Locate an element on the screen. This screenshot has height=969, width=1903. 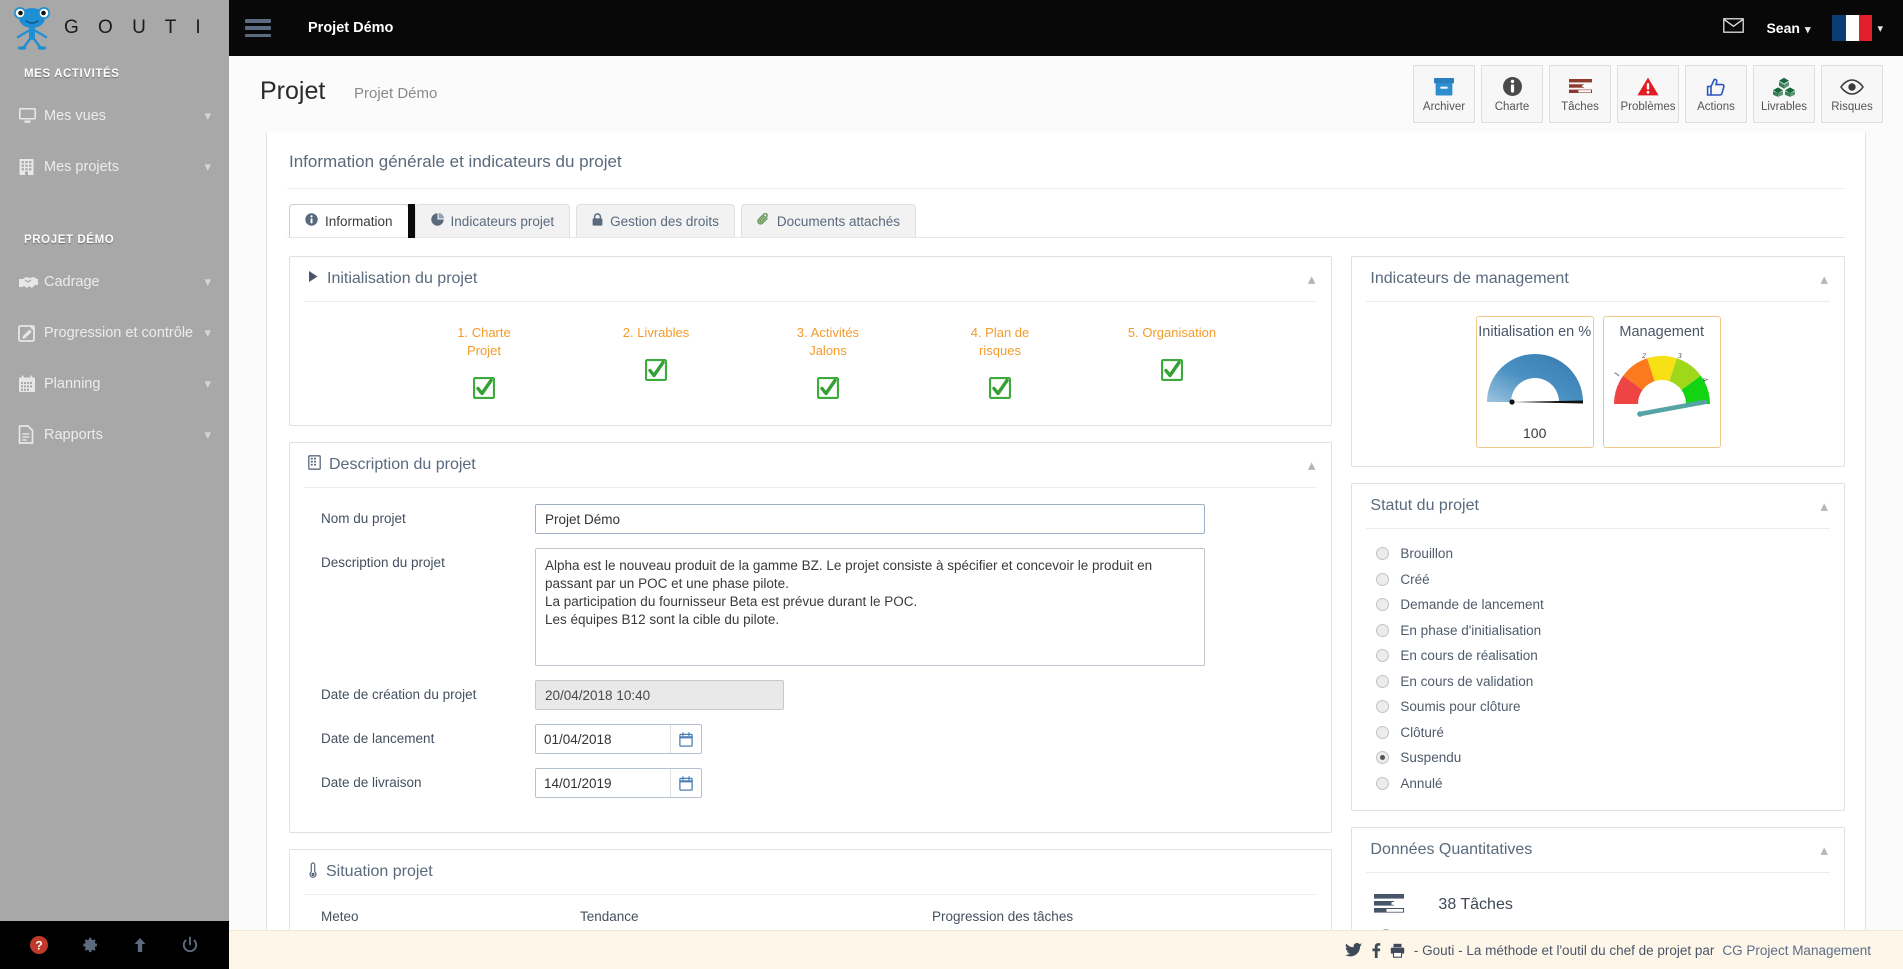
quantitative-row-taches: 38 Tâches is located at coordinates (1598, 905).